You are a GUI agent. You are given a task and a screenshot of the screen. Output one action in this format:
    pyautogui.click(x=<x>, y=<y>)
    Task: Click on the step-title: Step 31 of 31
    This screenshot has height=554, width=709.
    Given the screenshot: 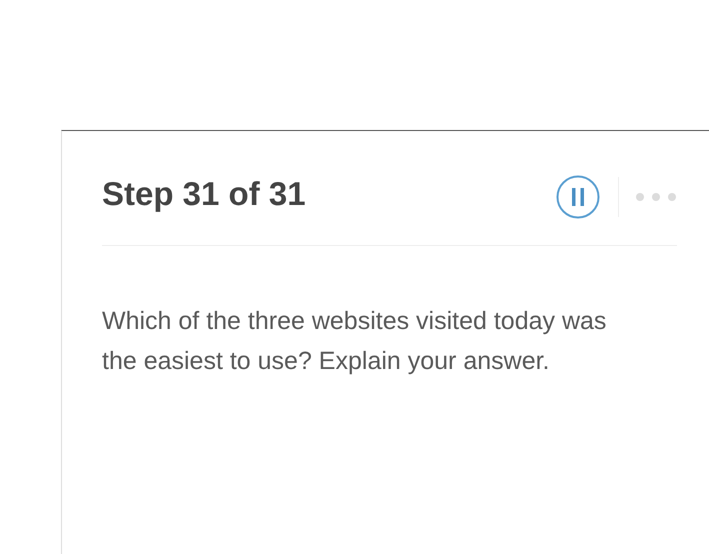 What is the action you would take?
    pyautogui.click(x=204, y=193)
    